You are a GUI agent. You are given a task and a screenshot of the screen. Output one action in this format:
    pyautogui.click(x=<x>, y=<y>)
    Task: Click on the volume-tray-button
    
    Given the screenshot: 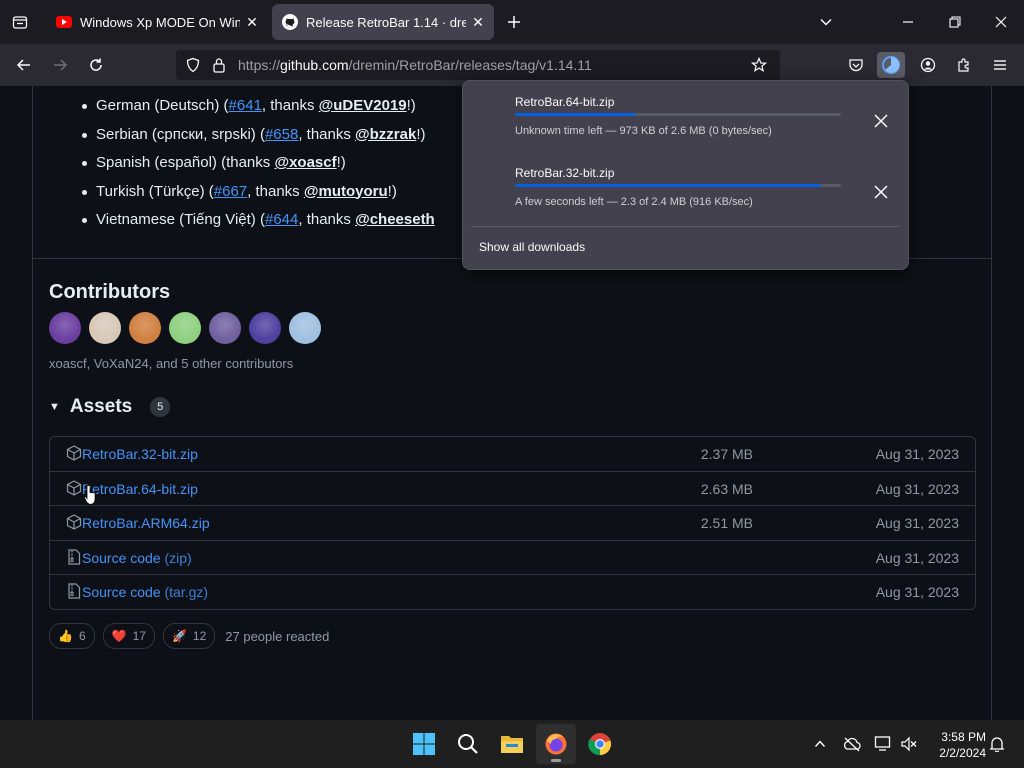 What is the action you would take?
    pyautogui.click(x=909, y=744)
    